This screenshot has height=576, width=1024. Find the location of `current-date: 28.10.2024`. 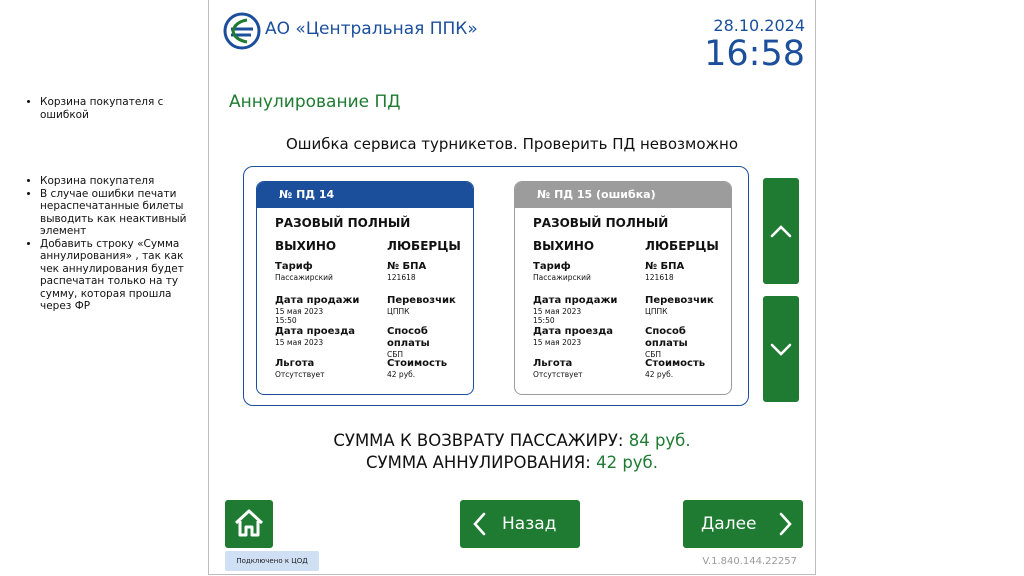

current-date: 28.10.2024 is located at coordinates (759, 25).